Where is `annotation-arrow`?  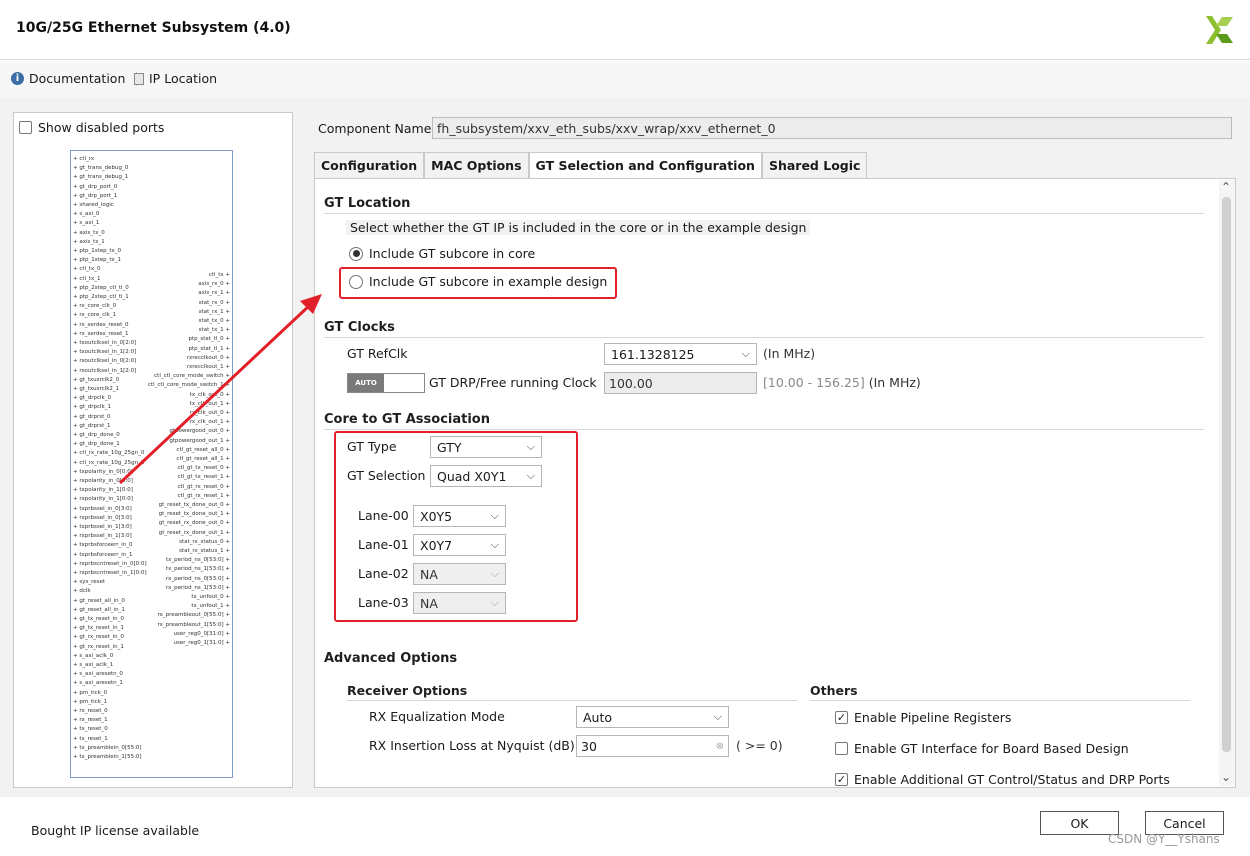 annotation-arrow is located at coordinates (220, 389).